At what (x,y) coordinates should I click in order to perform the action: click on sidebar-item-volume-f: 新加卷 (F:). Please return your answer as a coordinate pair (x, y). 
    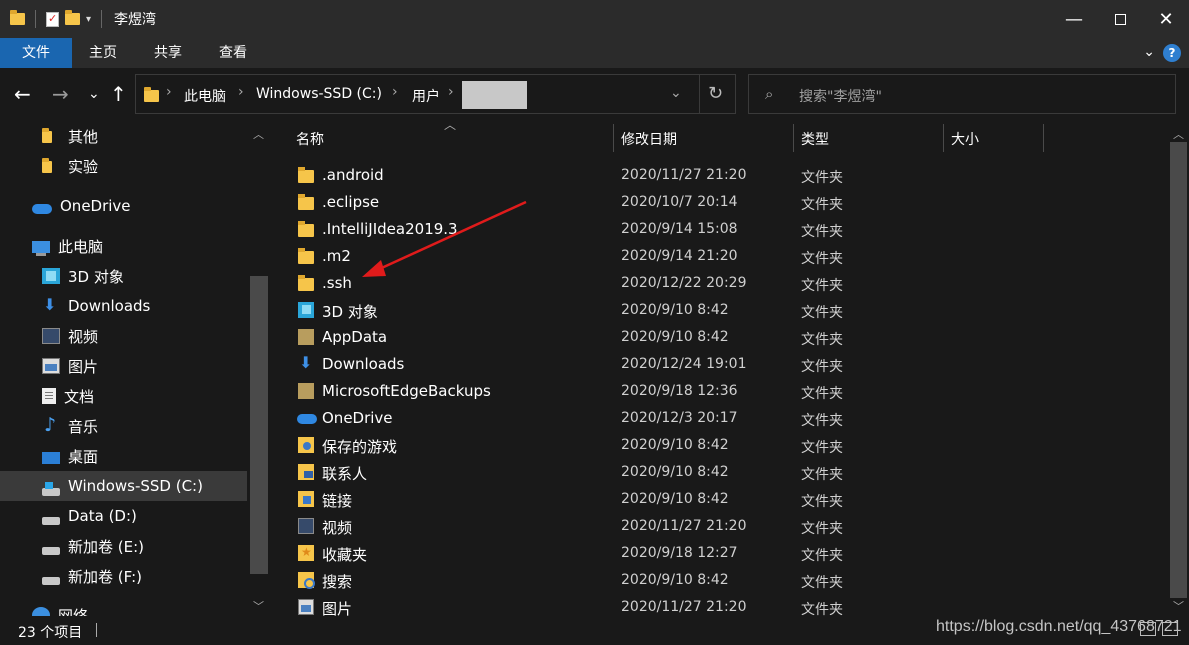
    Looking at the image, I should click on (123, 576).